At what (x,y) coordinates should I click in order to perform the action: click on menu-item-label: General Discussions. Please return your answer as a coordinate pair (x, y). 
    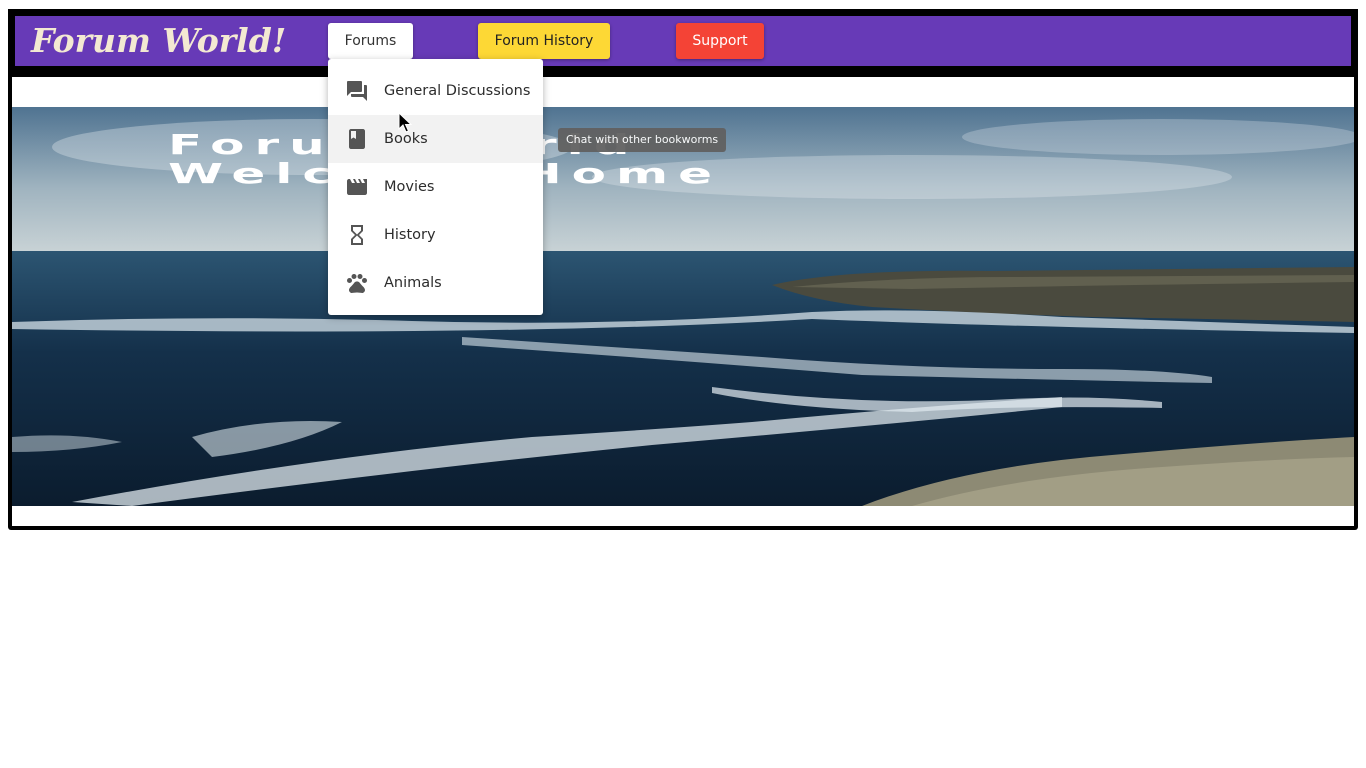
    Looking at the image, I should click on (457, 91).